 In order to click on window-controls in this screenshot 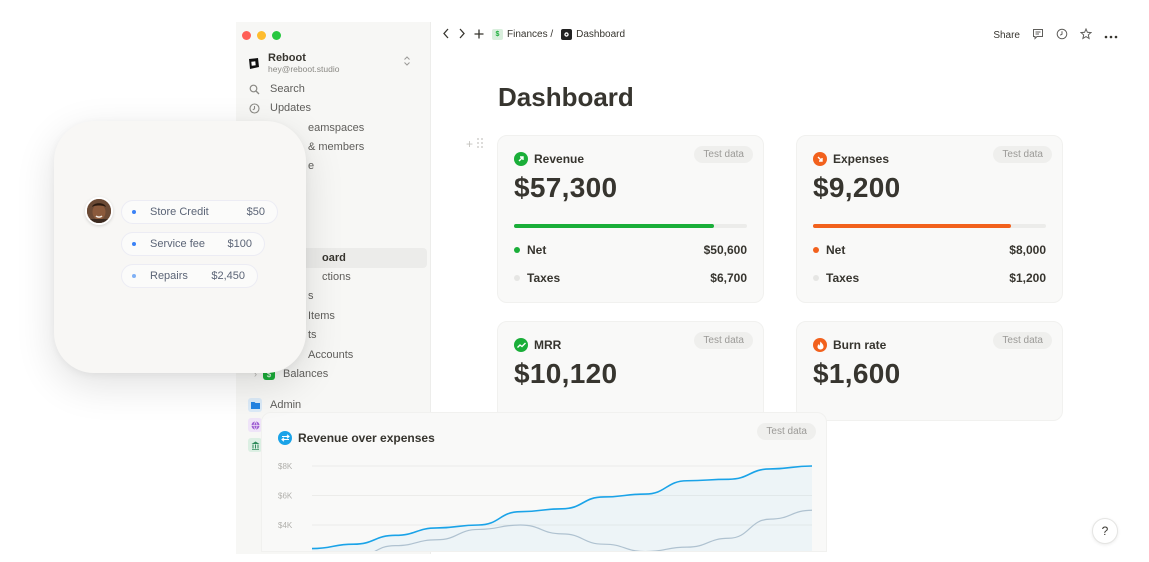, I will do `click(261, 35)`.